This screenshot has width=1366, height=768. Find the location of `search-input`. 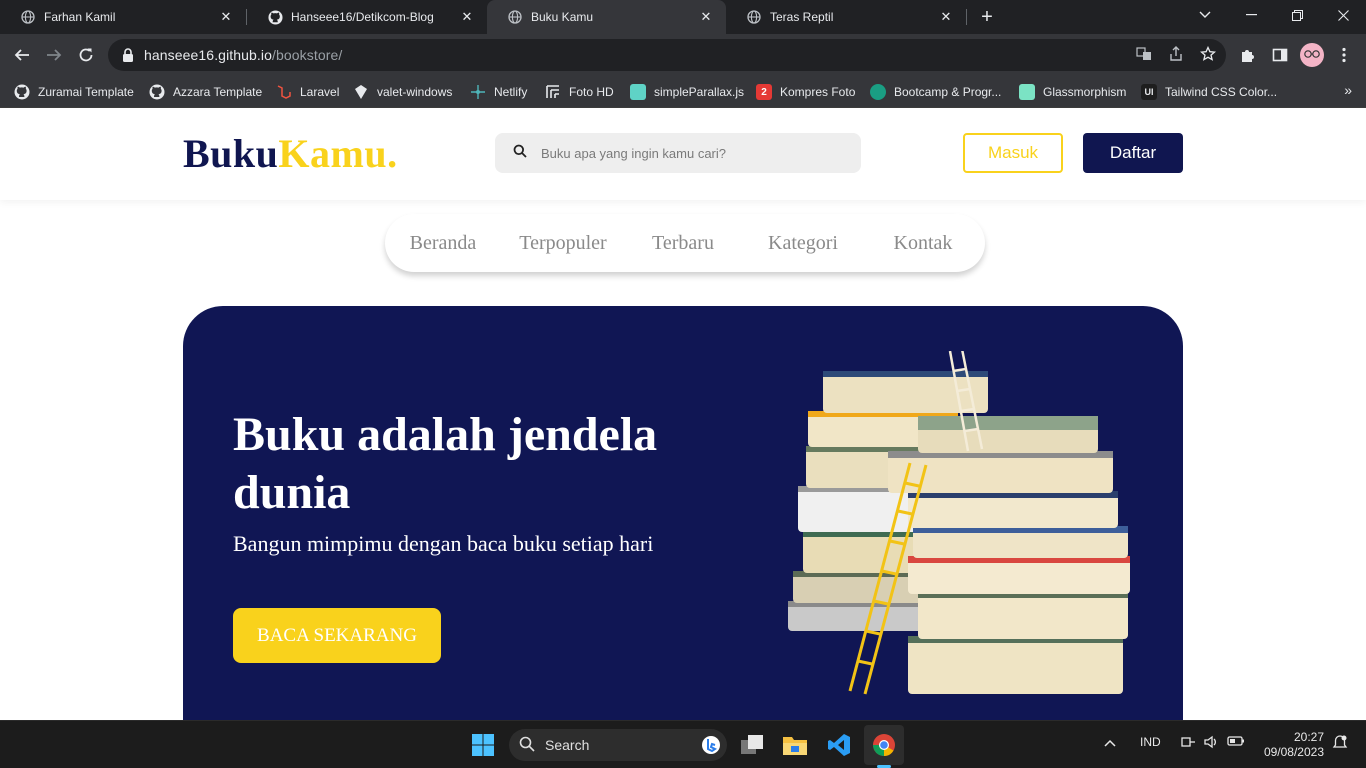

search-input is located at coordinates (691, 153).